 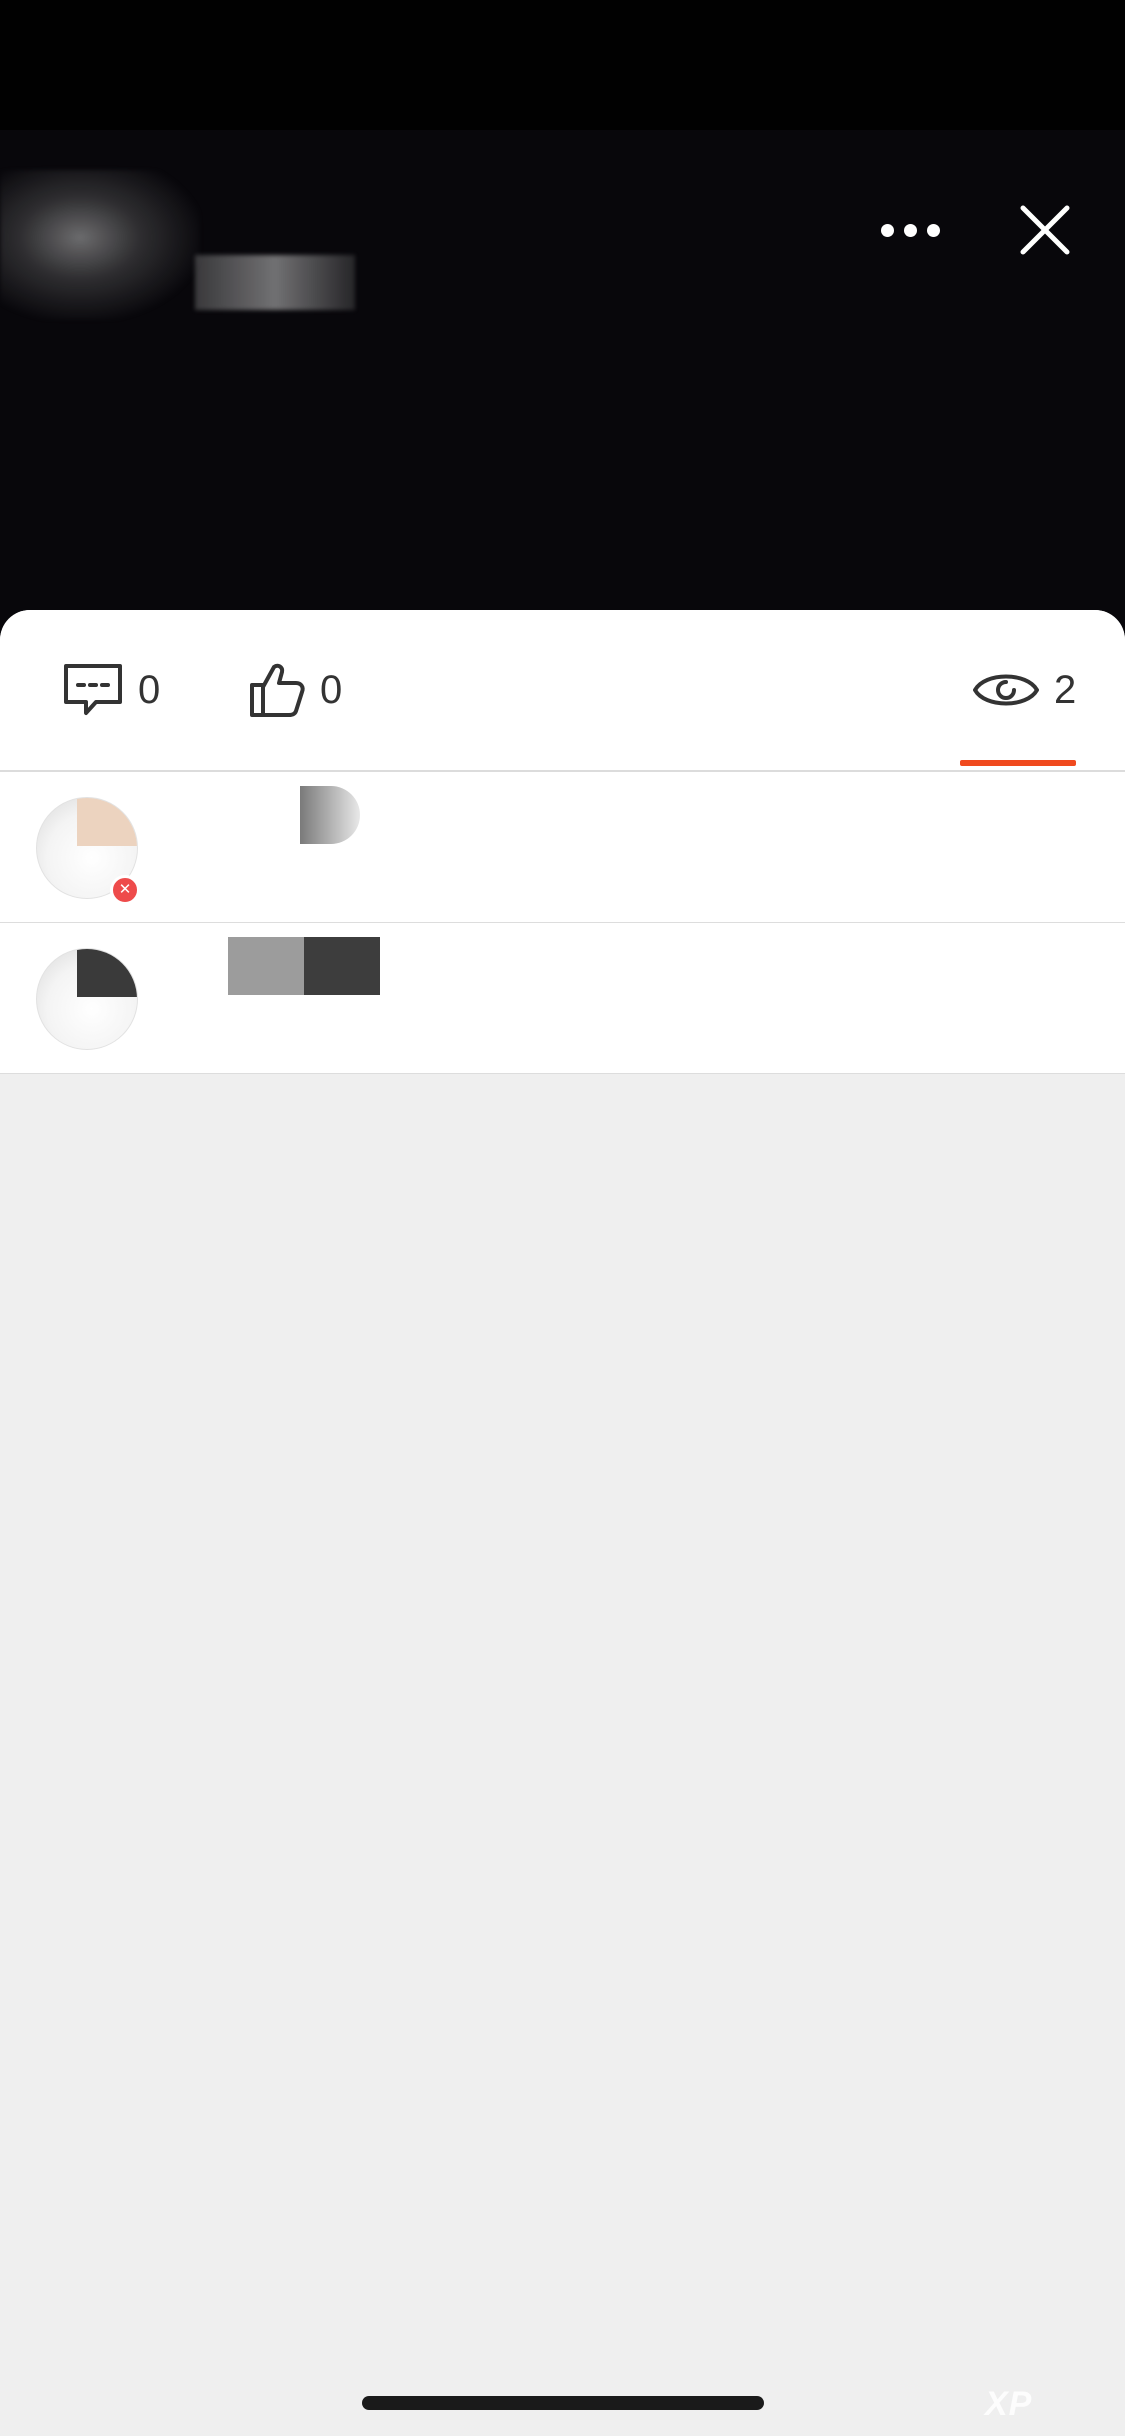 I want to click on active-tab-indicator, so click(x=1018, y=763).